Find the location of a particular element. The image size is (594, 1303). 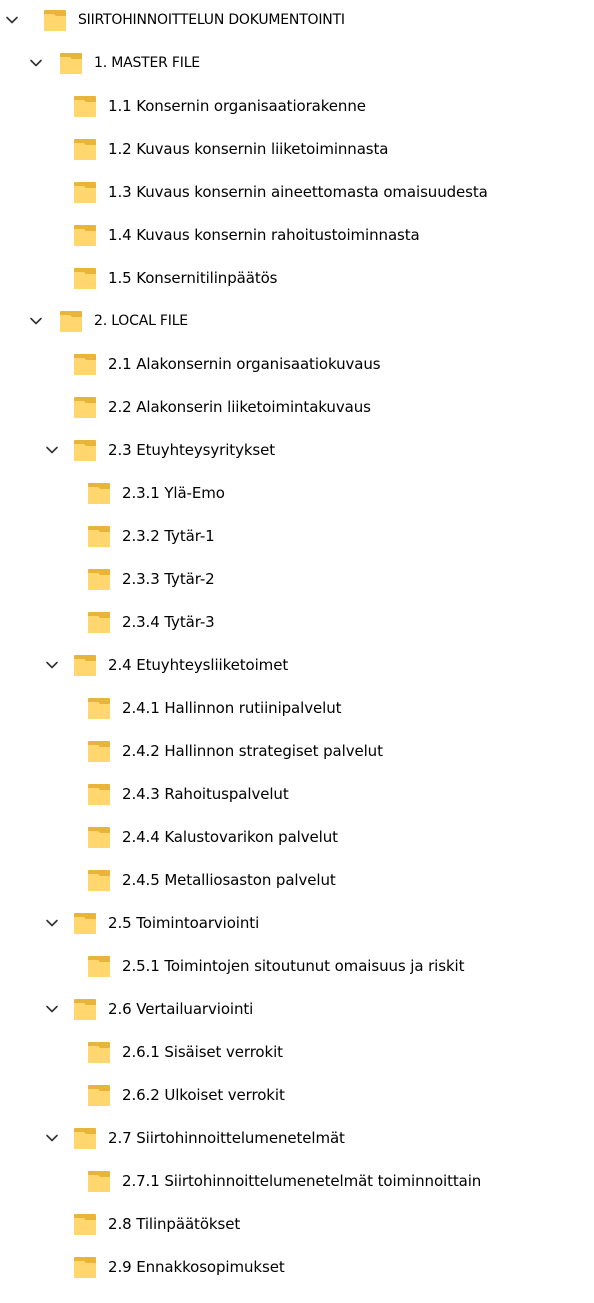

tree-item-label: 1.1 Konsernin organisaatiorakenne is located at coordinates (237, 106).